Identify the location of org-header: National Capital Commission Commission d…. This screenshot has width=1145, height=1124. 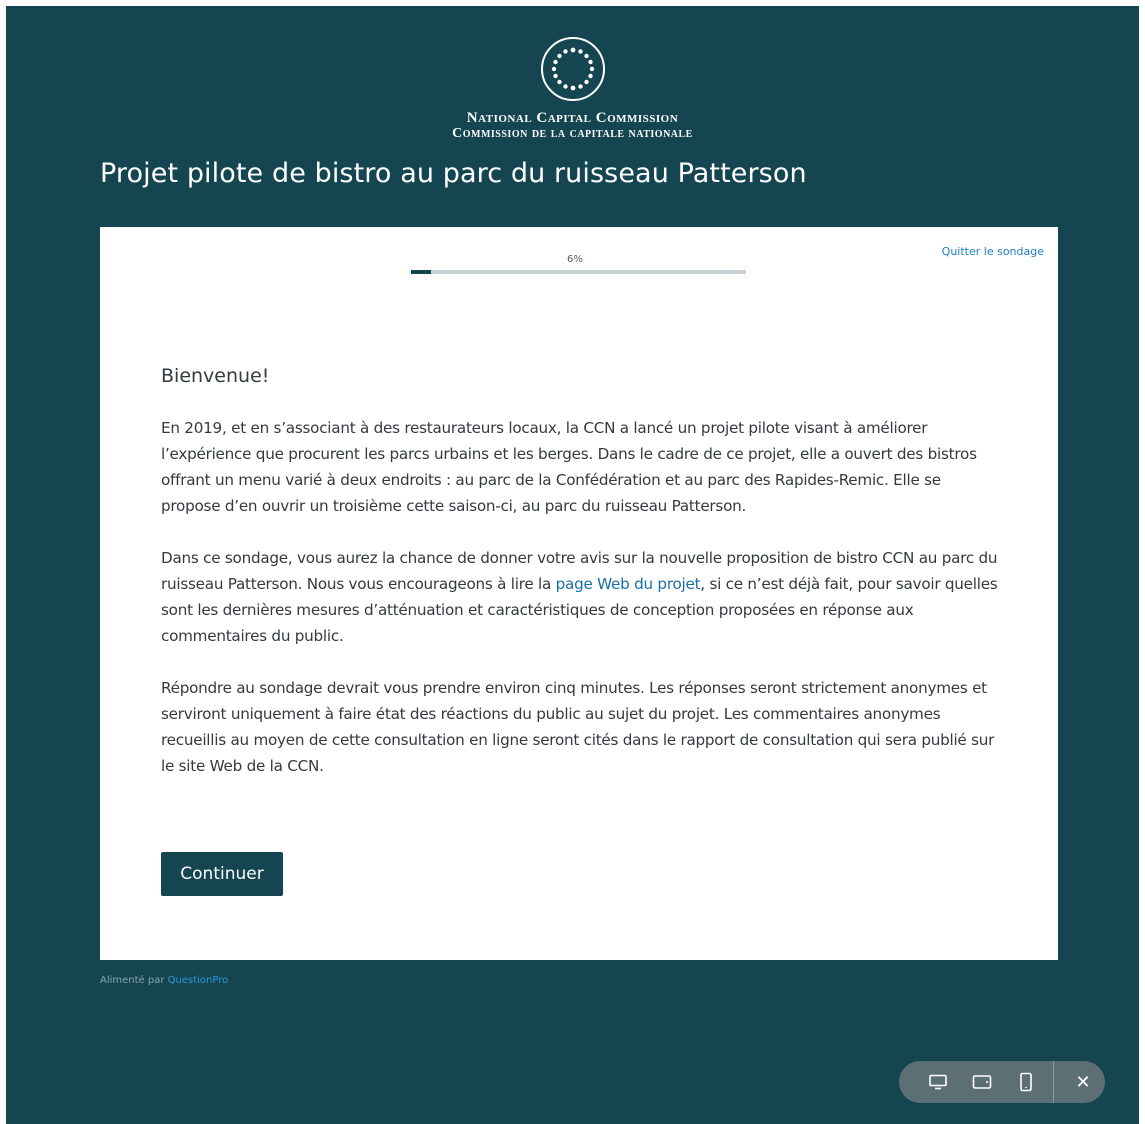
(572, 89).